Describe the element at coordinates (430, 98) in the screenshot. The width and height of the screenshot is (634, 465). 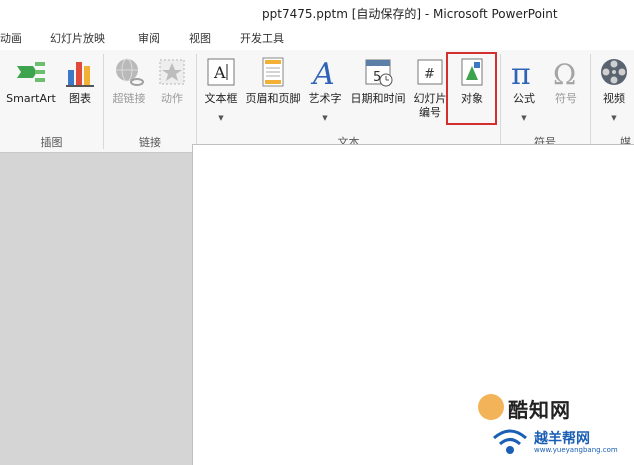
I see `slide-number-label-line1: 幻灯片` at that location.